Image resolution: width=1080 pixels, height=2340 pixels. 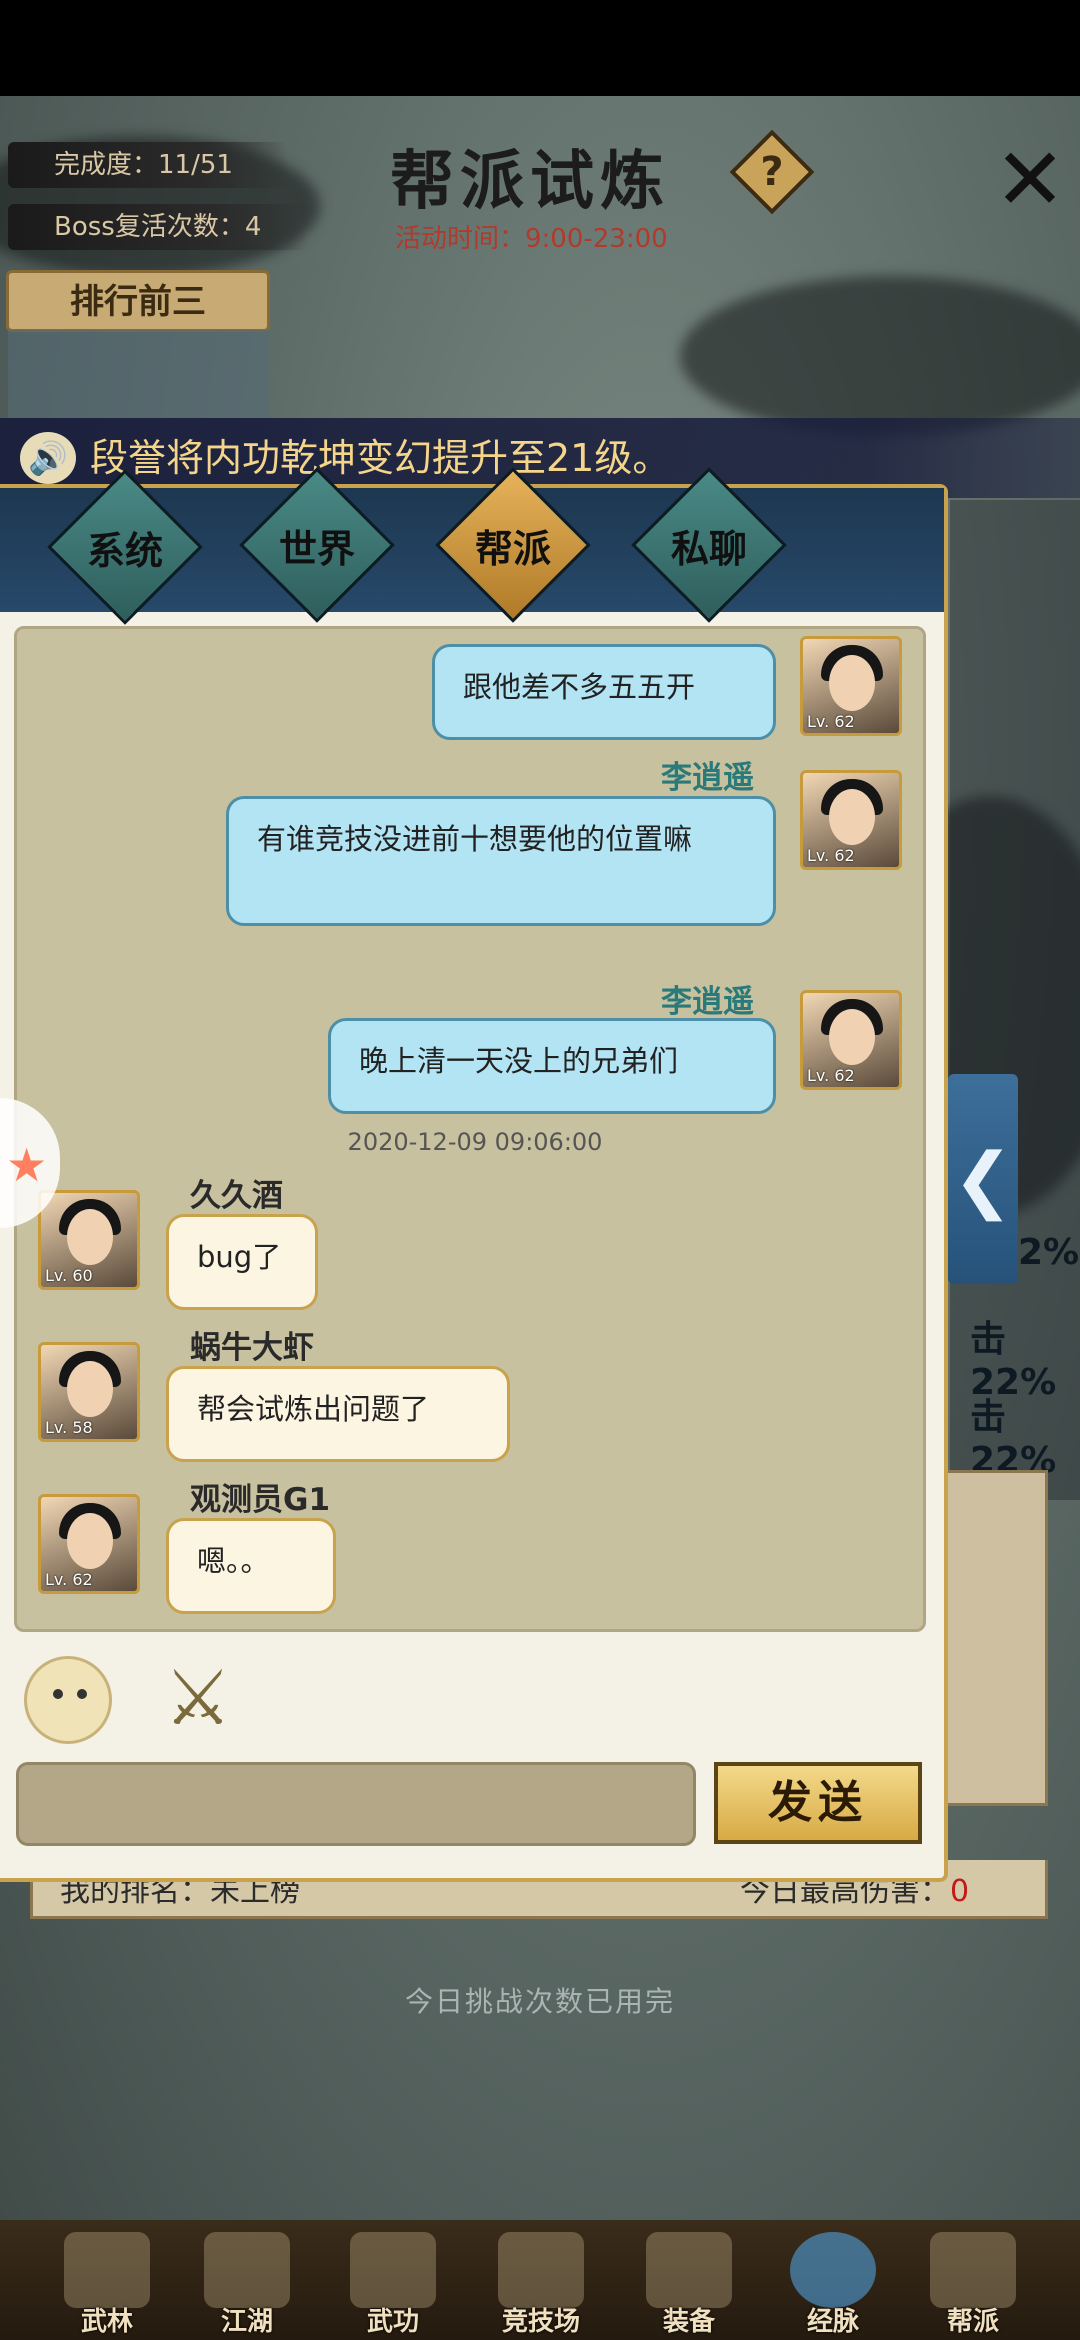 What do you see at coordinates (541, 2270) in the screenshot?
I see `swords-icon` at bounding box center [541, 2270].